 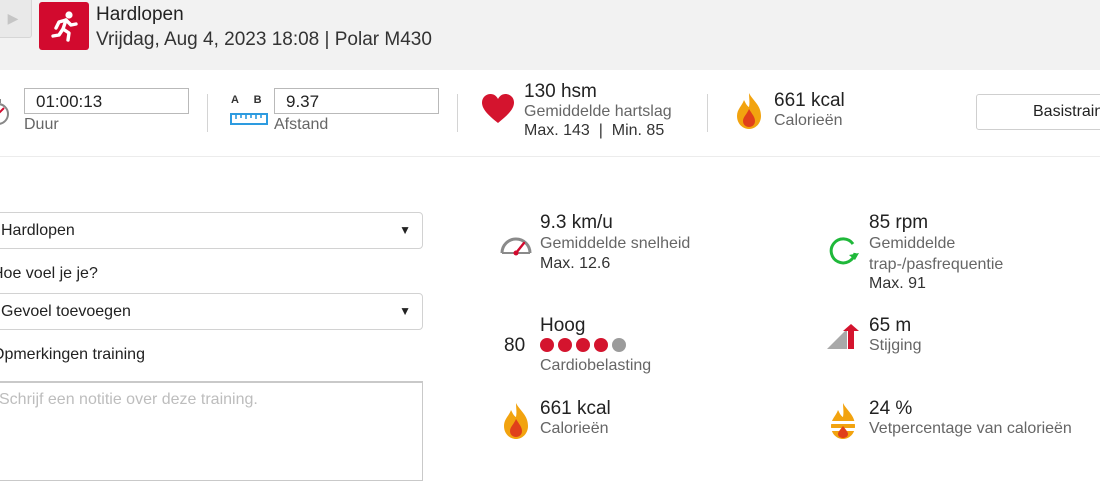 I want to click on load-dot-empty, so click(x=619, y=345).